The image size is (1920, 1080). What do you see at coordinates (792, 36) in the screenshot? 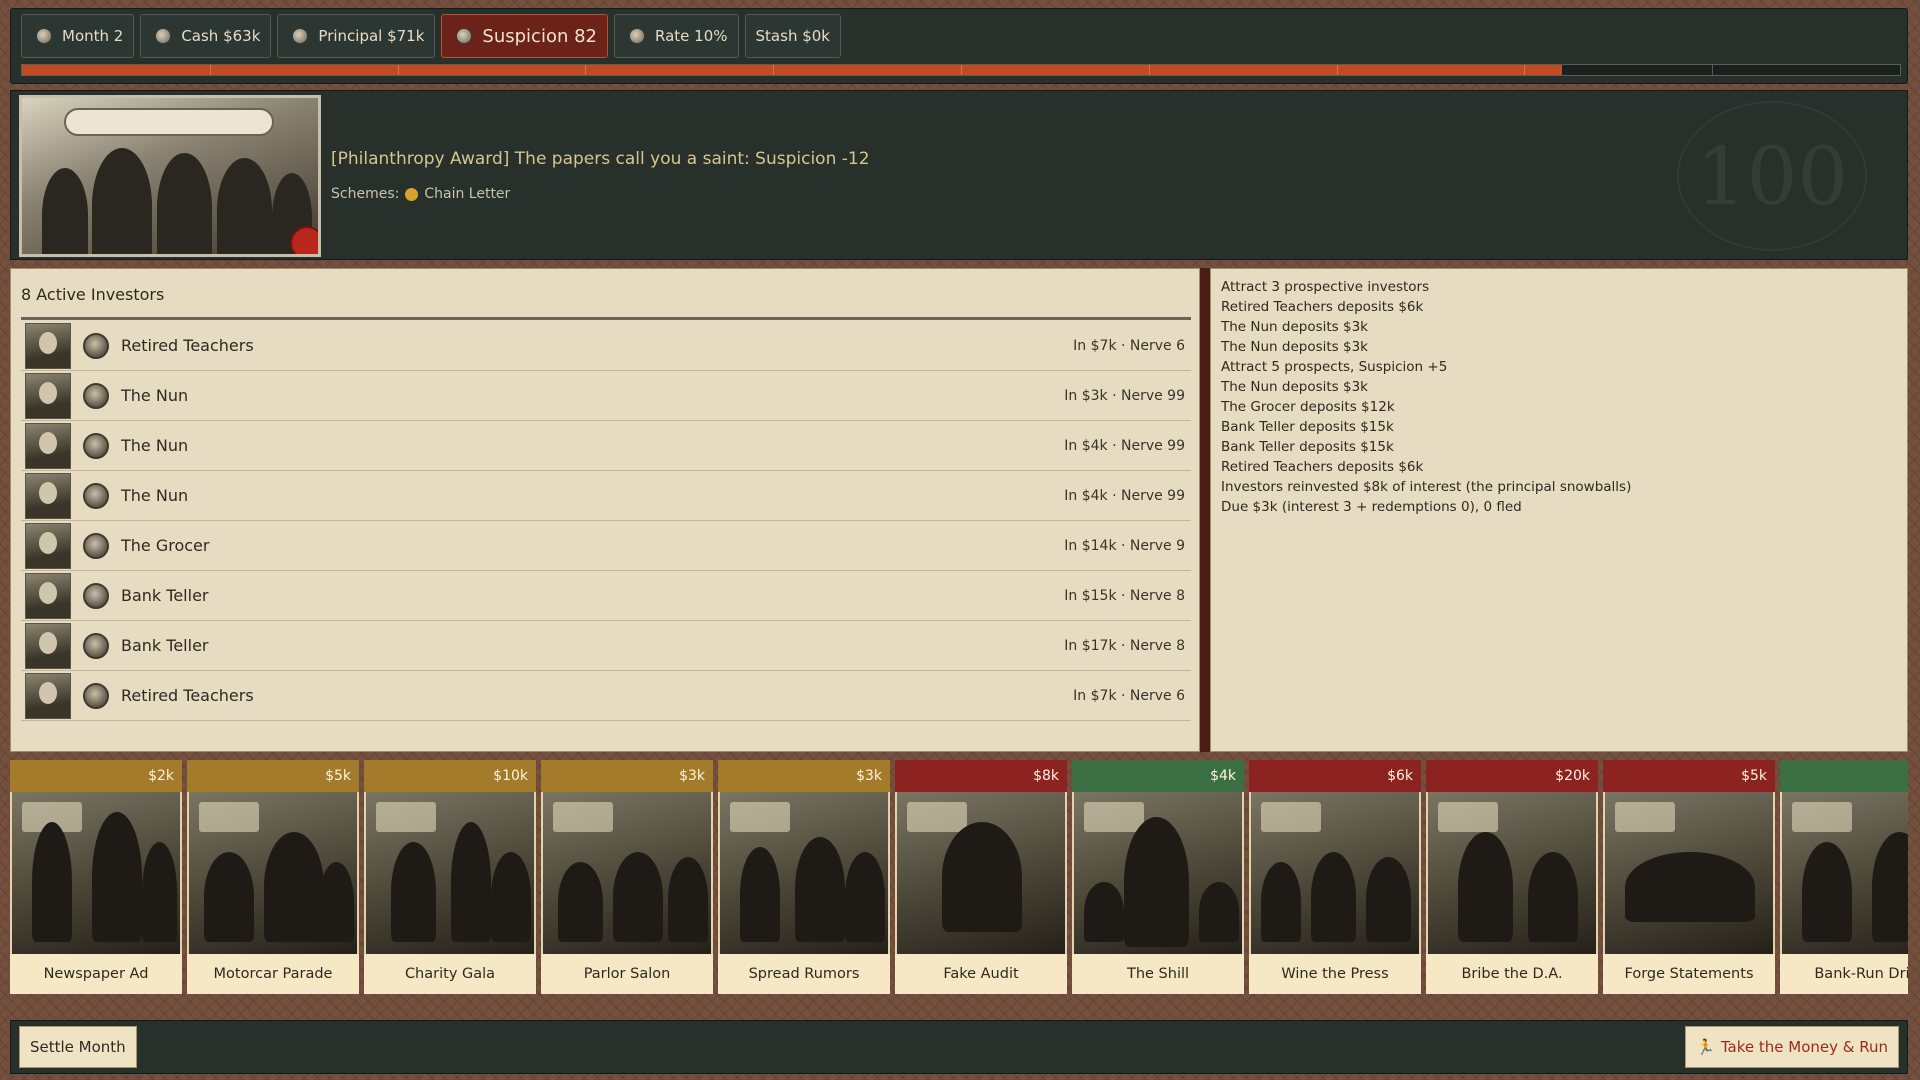
I see `stat-chip: Stash $0k` at bounding box center [792, 36].